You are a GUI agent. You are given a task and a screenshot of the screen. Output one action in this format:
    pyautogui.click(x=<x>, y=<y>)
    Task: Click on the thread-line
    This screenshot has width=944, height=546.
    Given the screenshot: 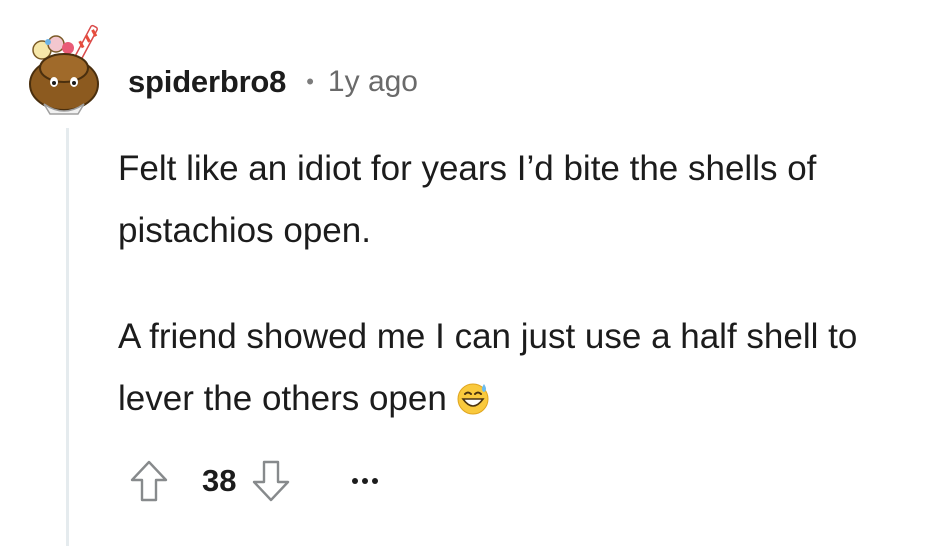 What is the action you would take?
    pyautogui.click(x=67, y=337)
    